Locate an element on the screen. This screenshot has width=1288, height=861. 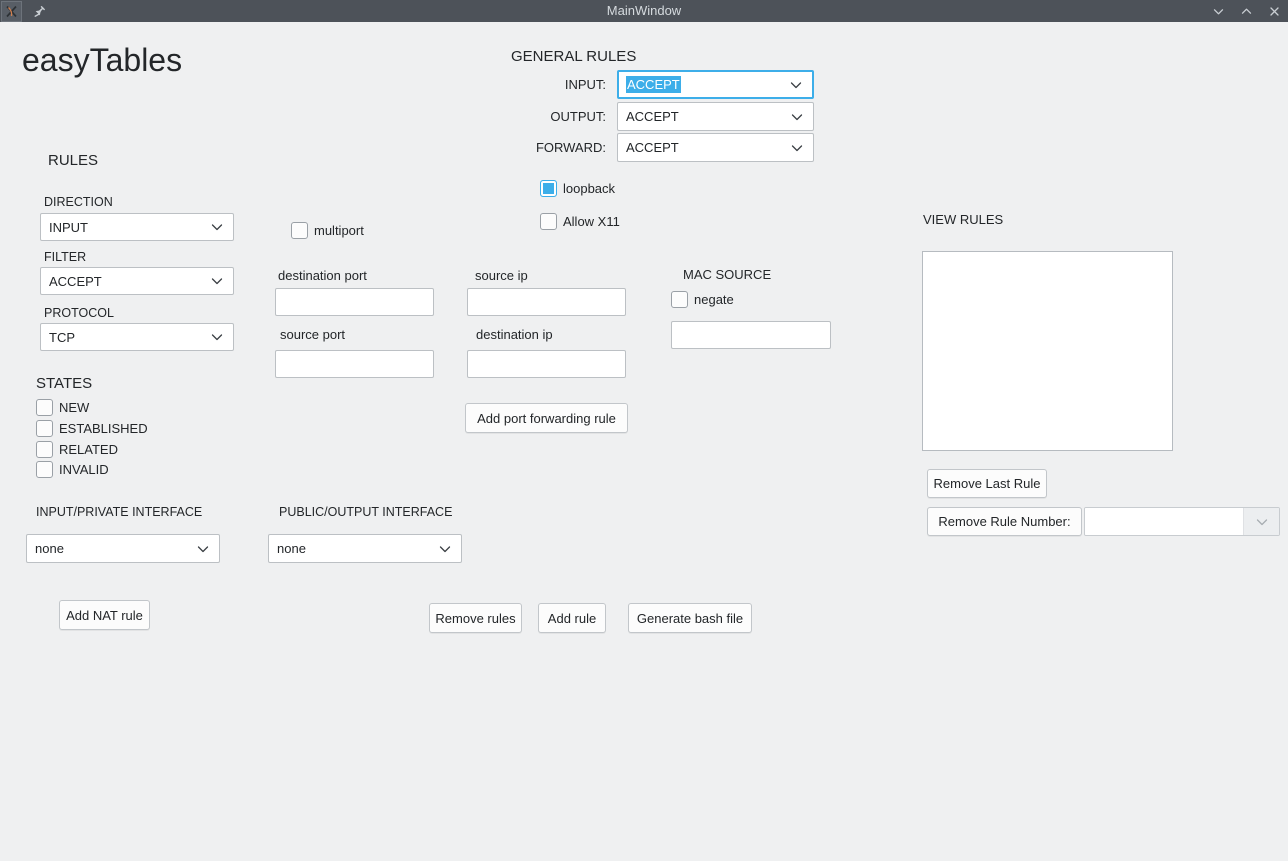
rule-number-dropdown-button is located at coordinates (1261, 521).